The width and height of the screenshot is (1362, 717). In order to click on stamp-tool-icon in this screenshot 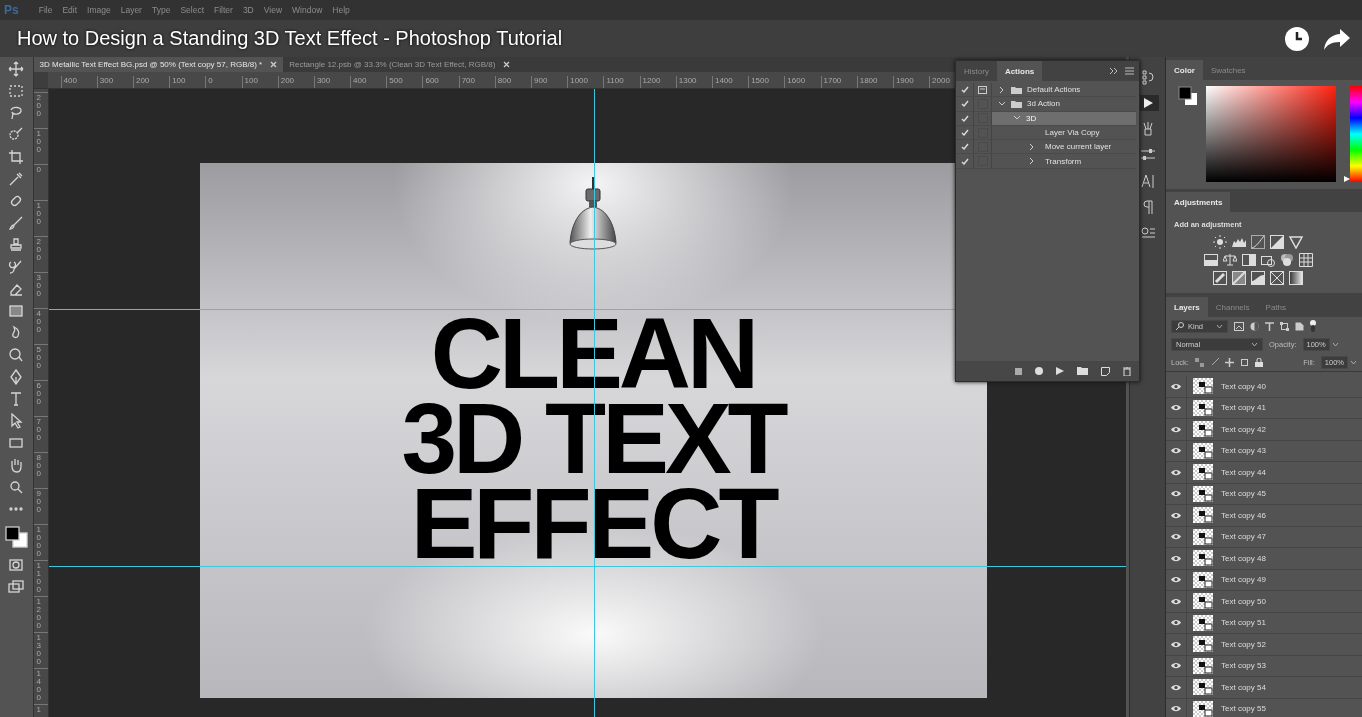, I will do `click(16, 245)`.